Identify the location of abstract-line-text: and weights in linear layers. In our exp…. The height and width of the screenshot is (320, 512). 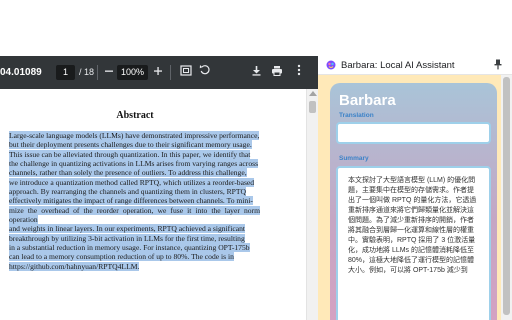
(127, 229).